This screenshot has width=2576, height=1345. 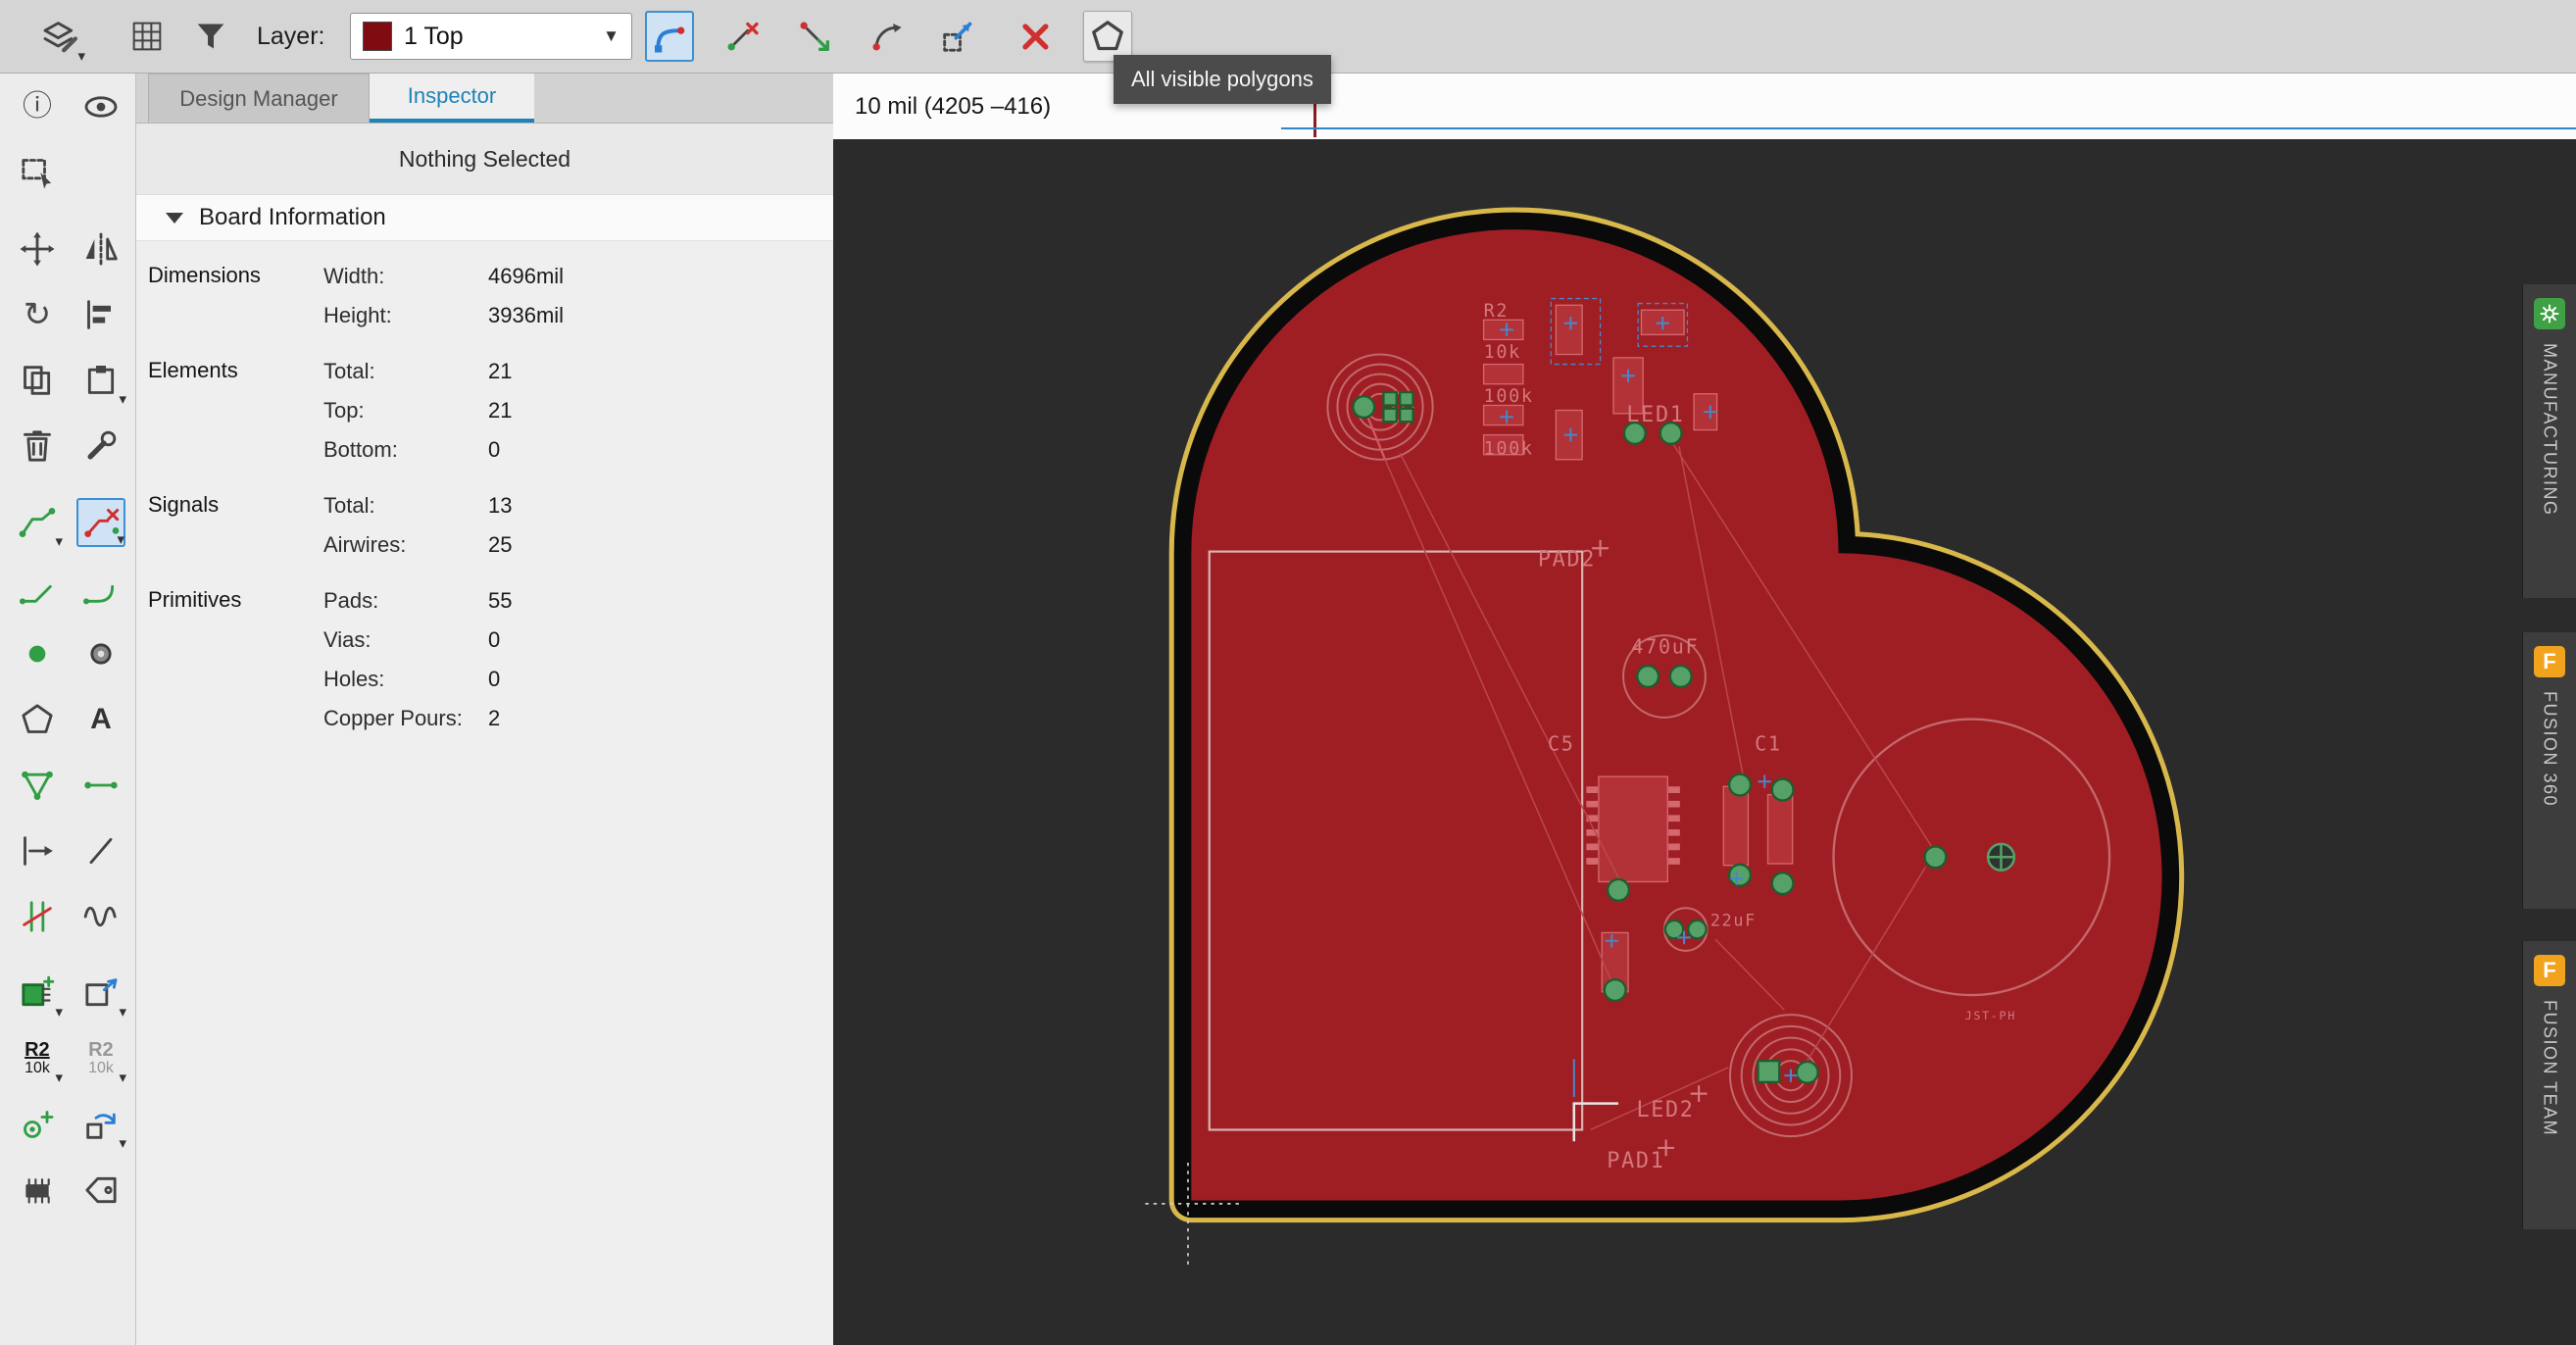 I want to click on property-value: 0, so click(x=494, y=679).